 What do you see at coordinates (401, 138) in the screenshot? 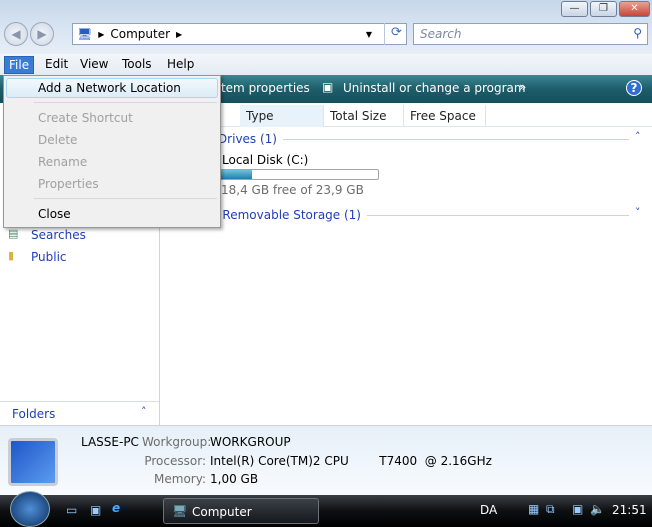
I see `group-hard-disk-drives: Hard Disk Drives (1) ˄` at bounding box center [401, 138].